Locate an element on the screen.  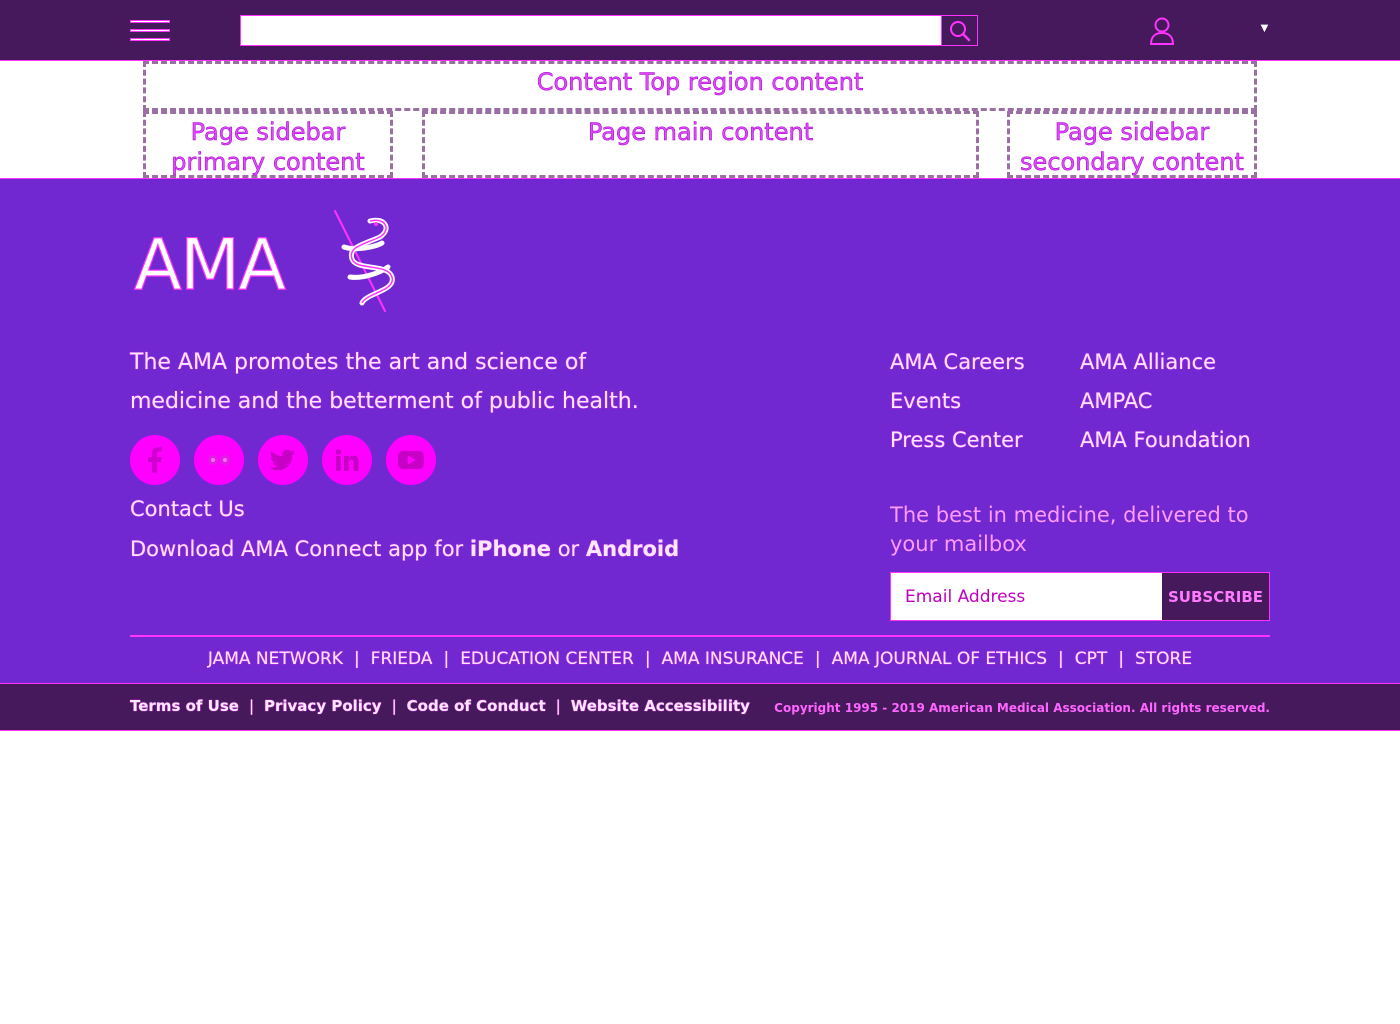
main-content-region: Page main content is located at coordinates (700, 144).